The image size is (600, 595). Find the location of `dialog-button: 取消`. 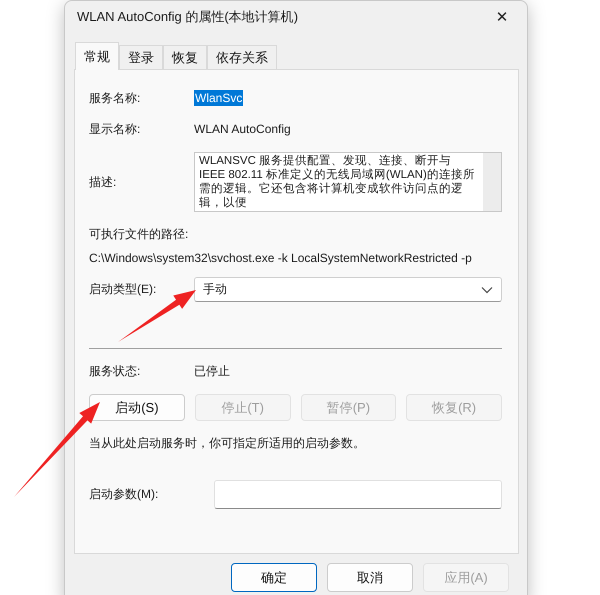

dialog-button: 取消 is located at coordinates (370, 577).